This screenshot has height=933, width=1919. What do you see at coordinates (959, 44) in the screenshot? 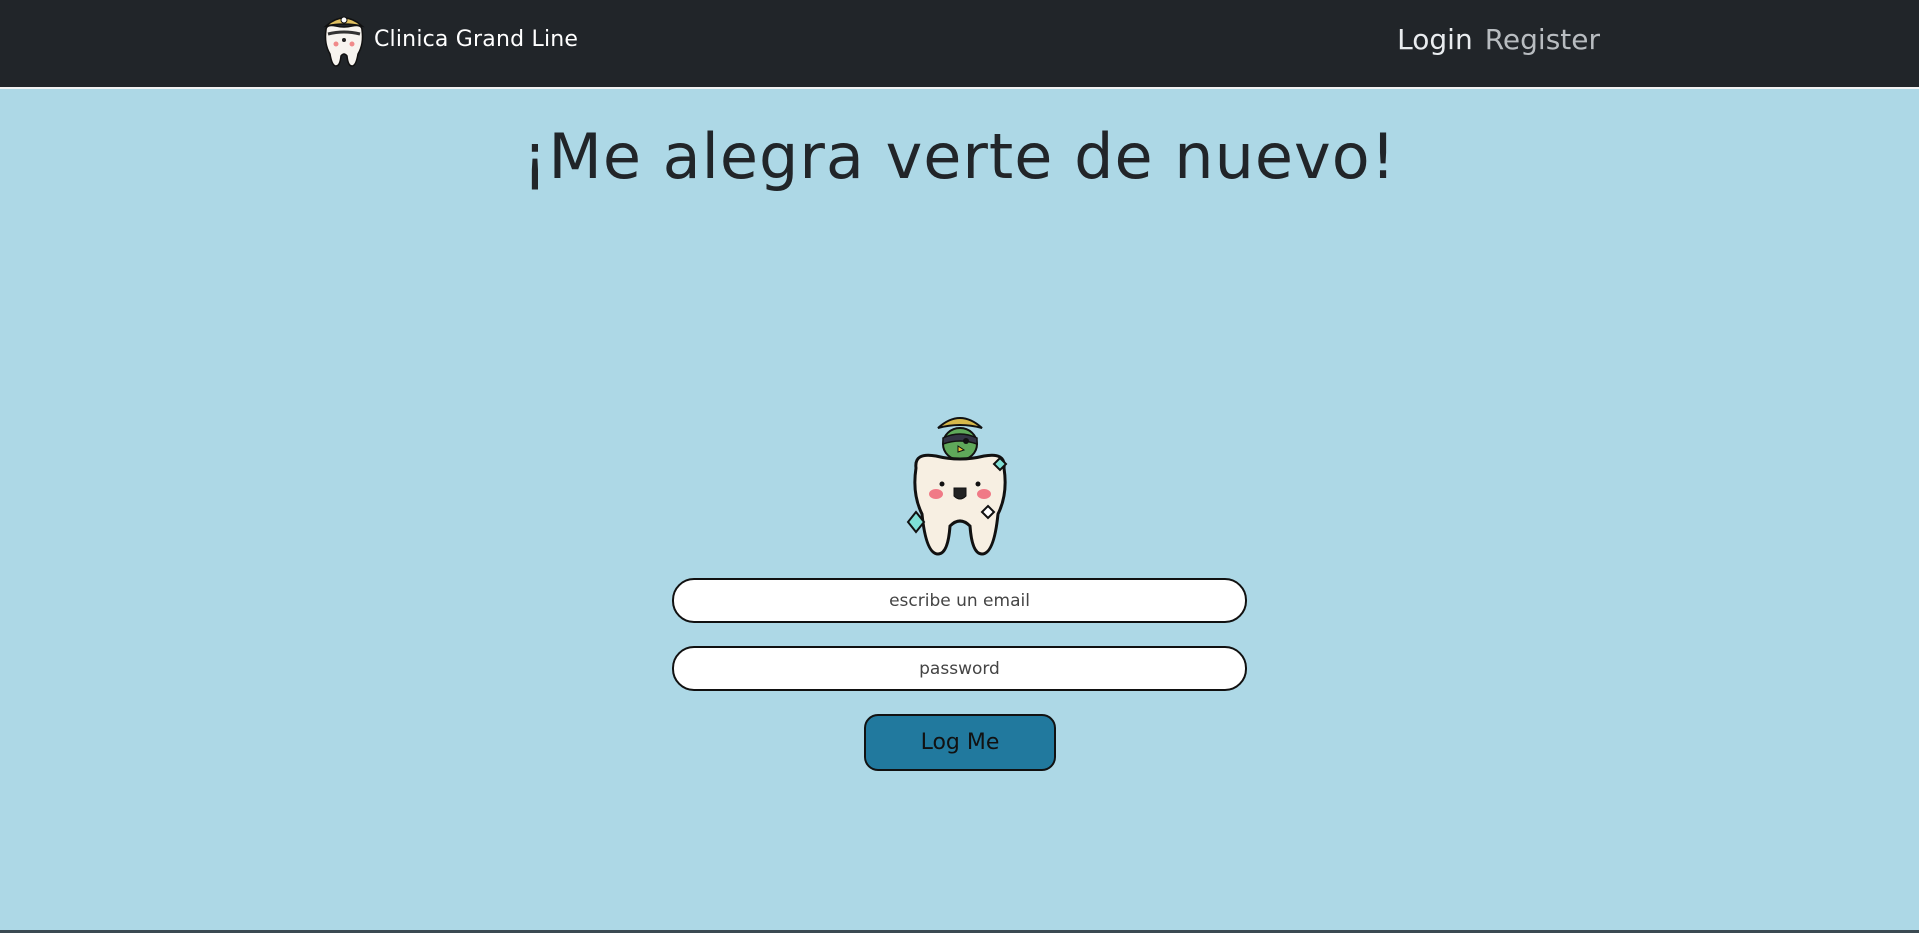
I see `navbar: Clinica Grand Line Login Register` at bounding box center [959, 44].